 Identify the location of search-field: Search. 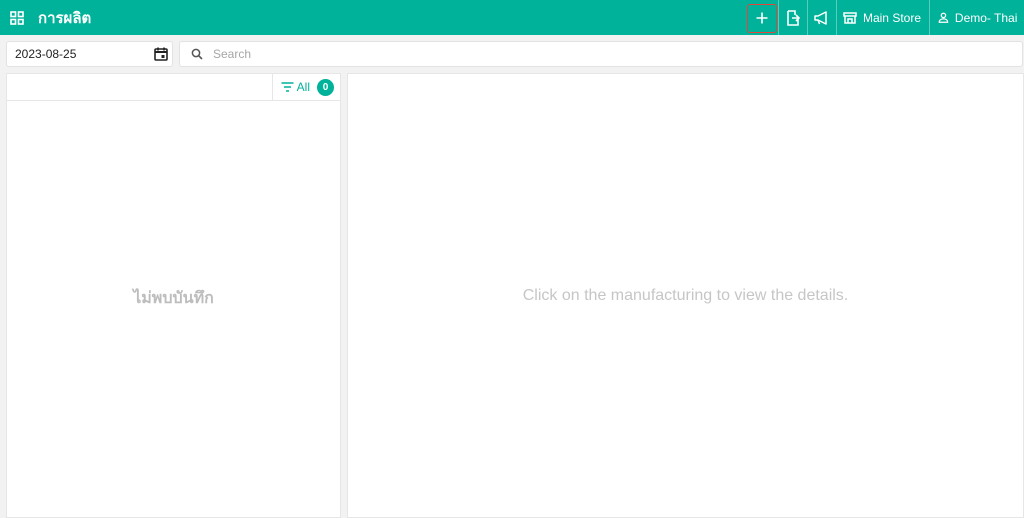
(601, 54).